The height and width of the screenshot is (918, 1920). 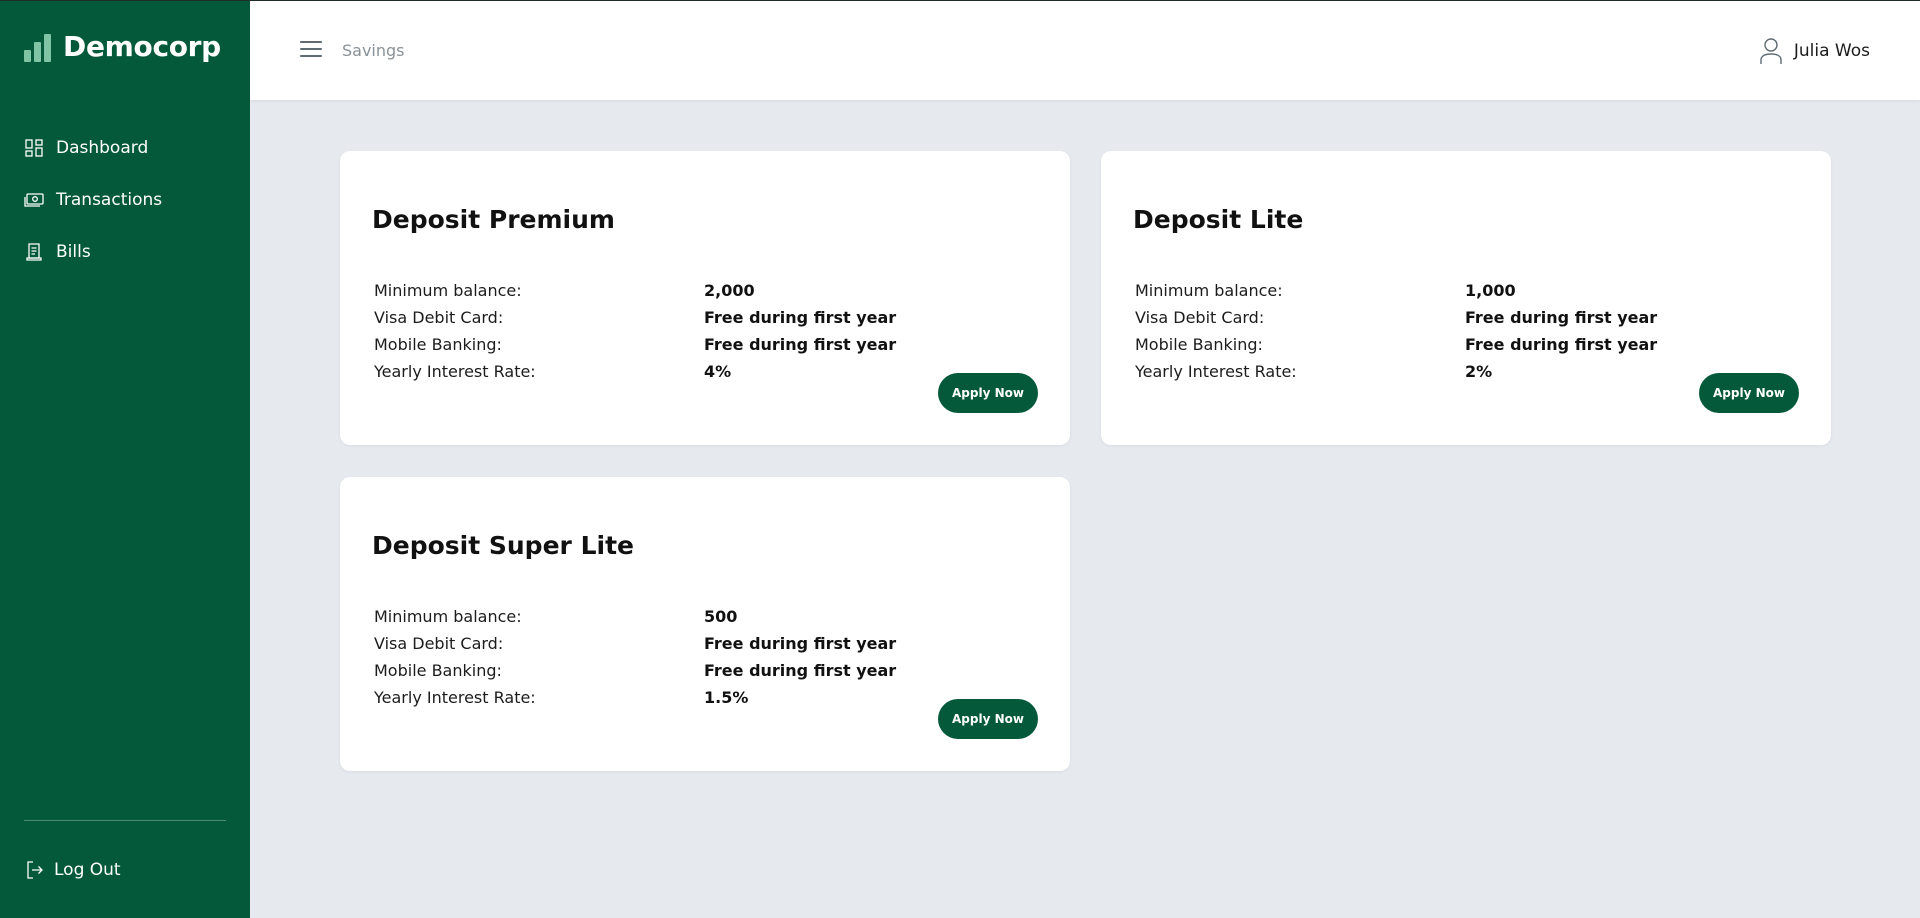 I want to click on brand: Democorp, so click(x=122, y=47).